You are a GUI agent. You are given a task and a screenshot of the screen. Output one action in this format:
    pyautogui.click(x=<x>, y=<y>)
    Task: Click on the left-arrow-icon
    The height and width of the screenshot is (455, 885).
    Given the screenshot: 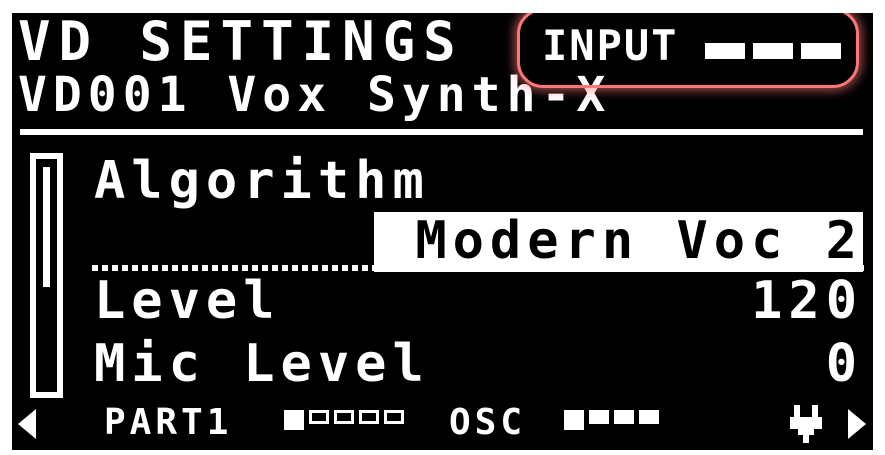 What is the action you would take?
    pyautogui.click(x=26, y=424)
    